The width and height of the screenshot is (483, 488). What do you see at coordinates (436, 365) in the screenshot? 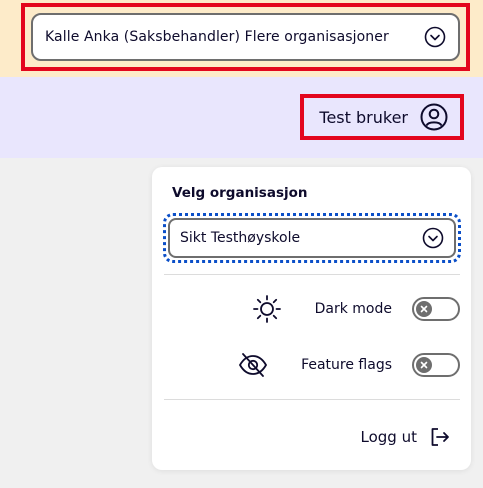
I see `feature-flags-toggle` at bounding box center [436, 365].